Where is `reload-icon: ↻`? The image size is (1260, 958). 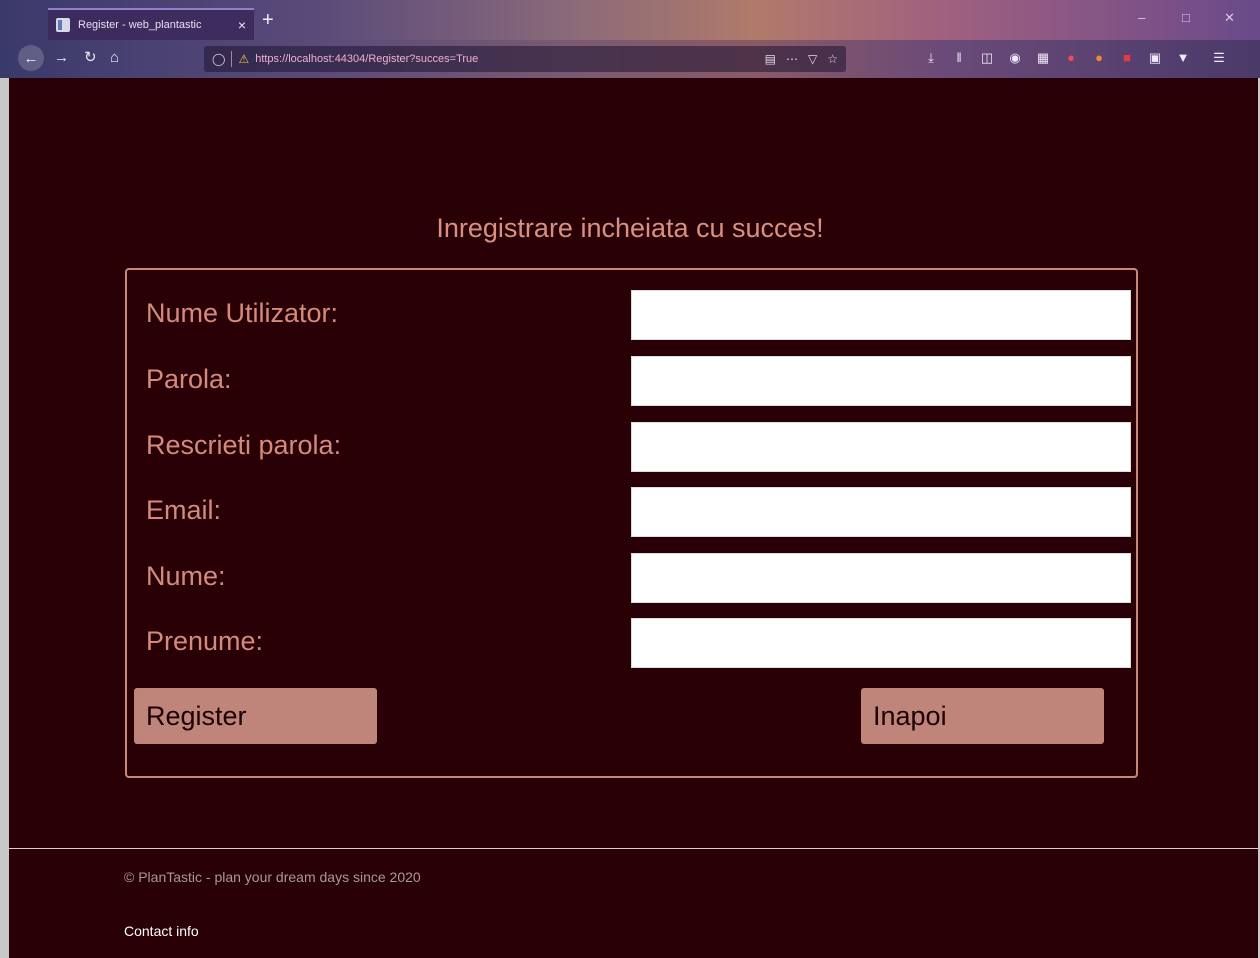 reload-icon: ↻ is located at coordinates (90, 58).